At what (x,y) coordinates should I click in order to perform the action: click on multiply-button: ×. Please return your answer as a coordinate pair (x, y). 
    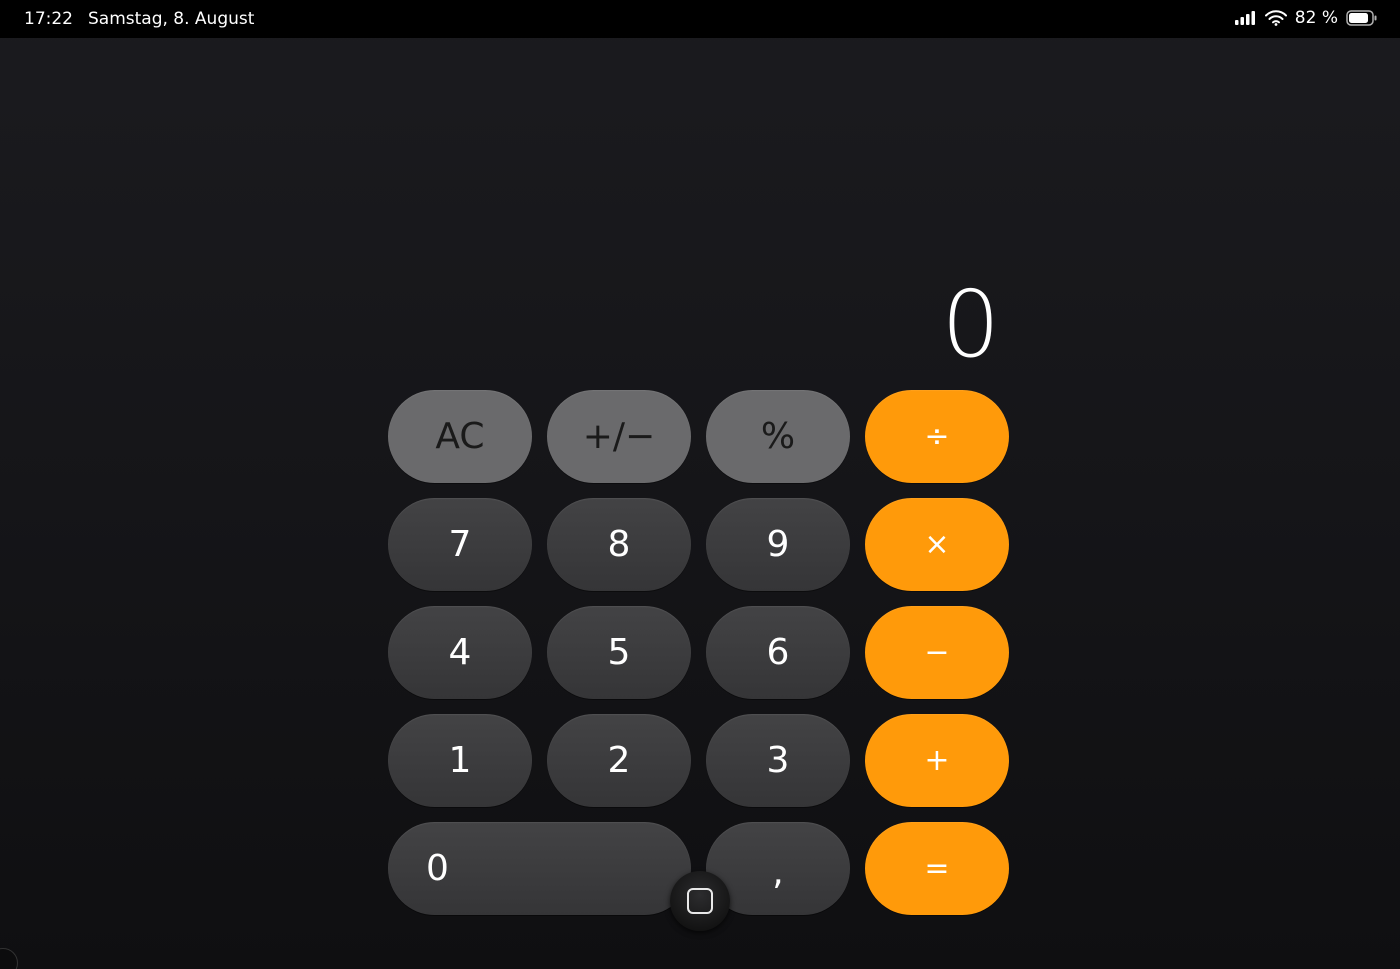
    Looking at the image, I should click on (937, 544).